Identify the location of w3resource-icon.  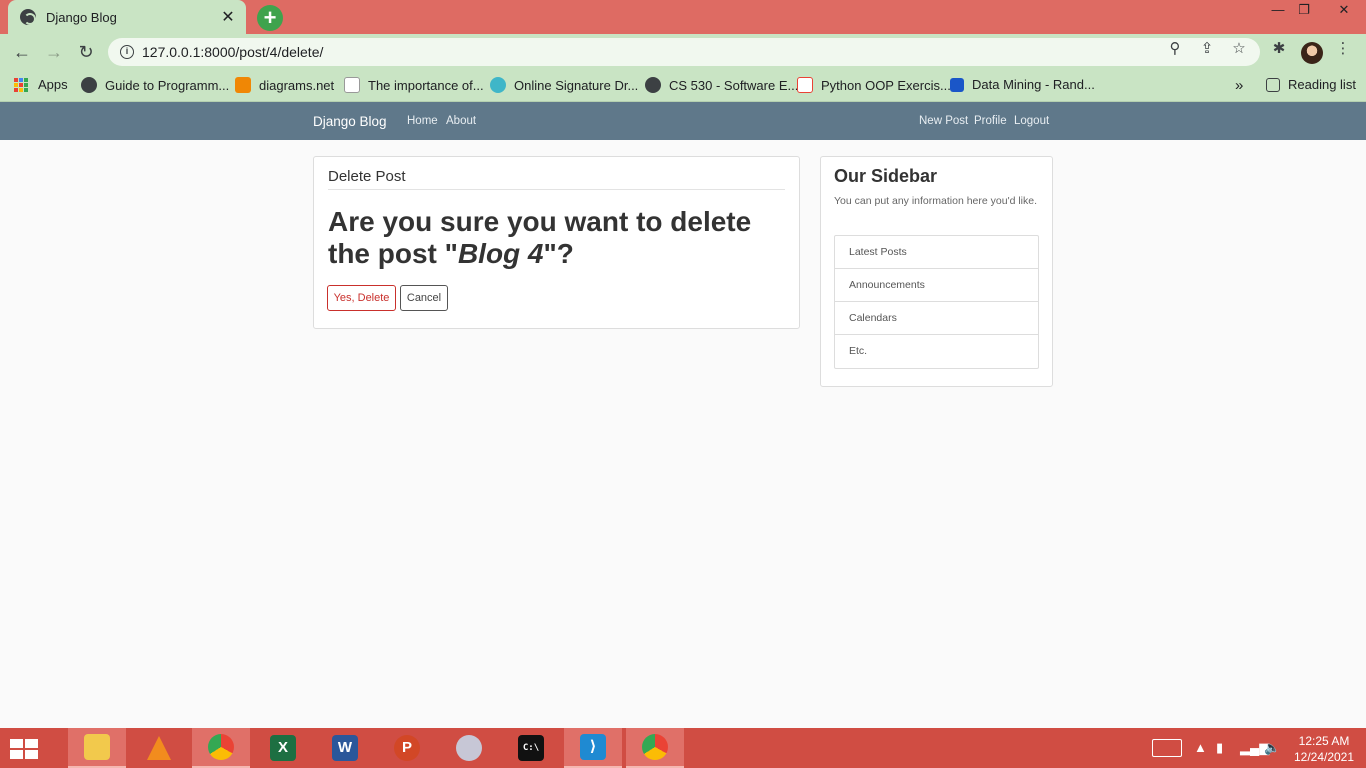
(805, 85).